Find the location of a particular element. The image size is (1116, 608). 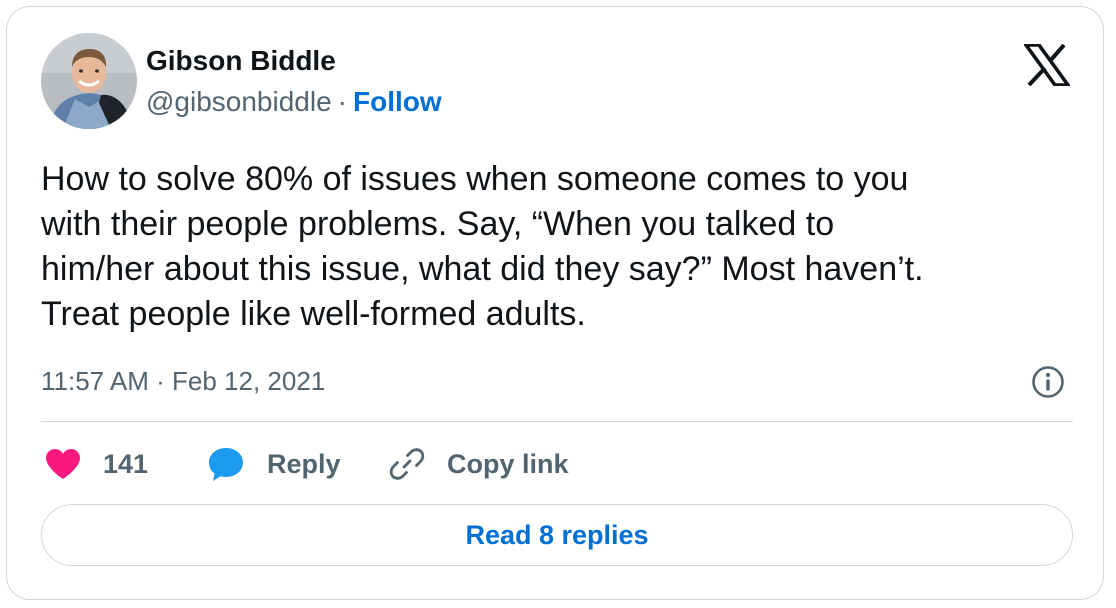

reply-button: Reply is located at coordinates (274, 464).